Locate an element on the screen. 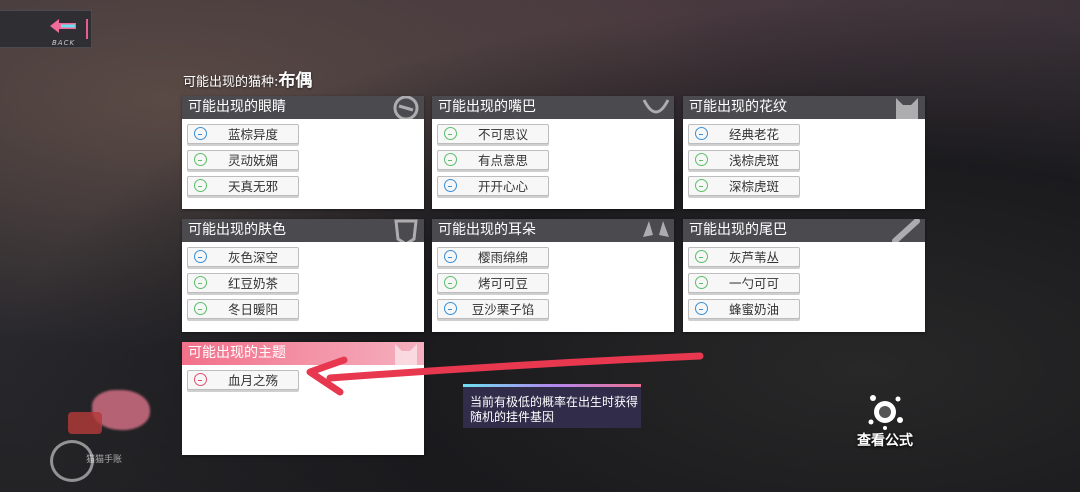  tip-text: 当前有极低的概率在出生时获得随机的挂件基因 is located at coordinates (554, 409).